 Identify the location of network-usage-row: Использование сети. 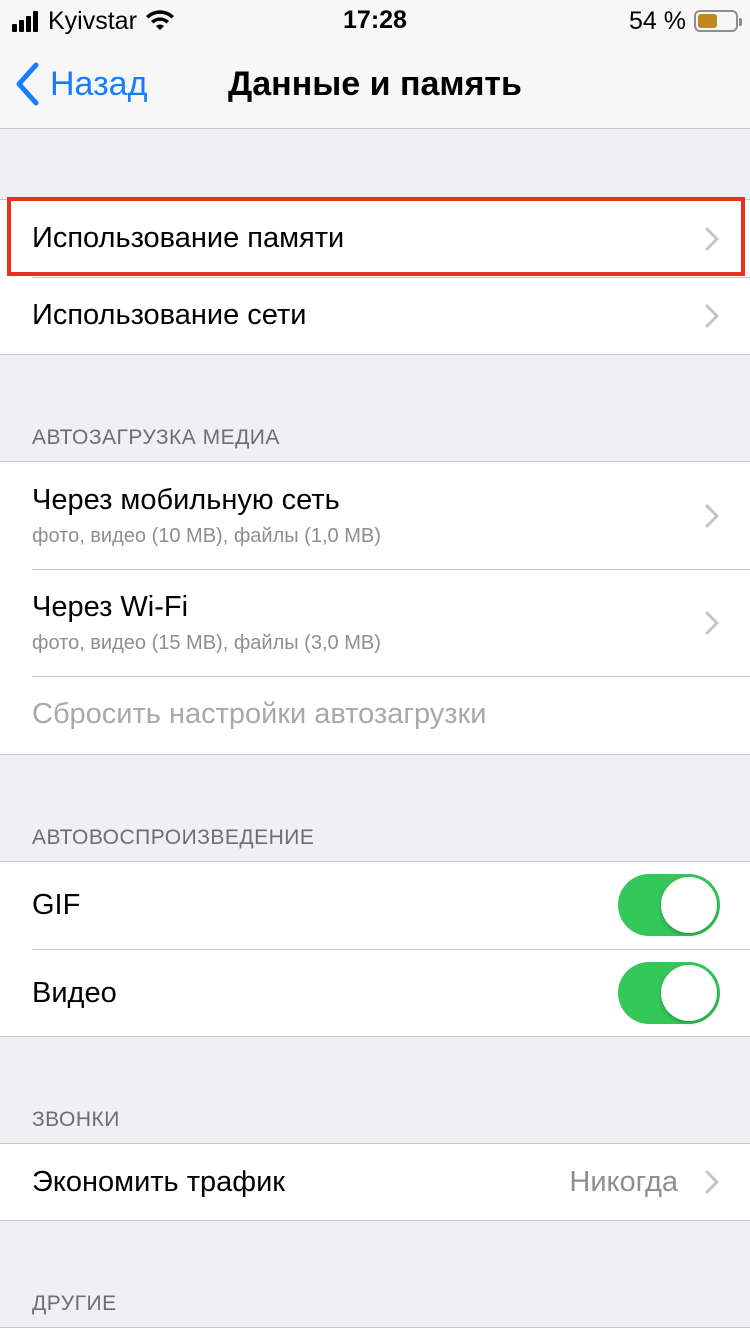
(375, 315).